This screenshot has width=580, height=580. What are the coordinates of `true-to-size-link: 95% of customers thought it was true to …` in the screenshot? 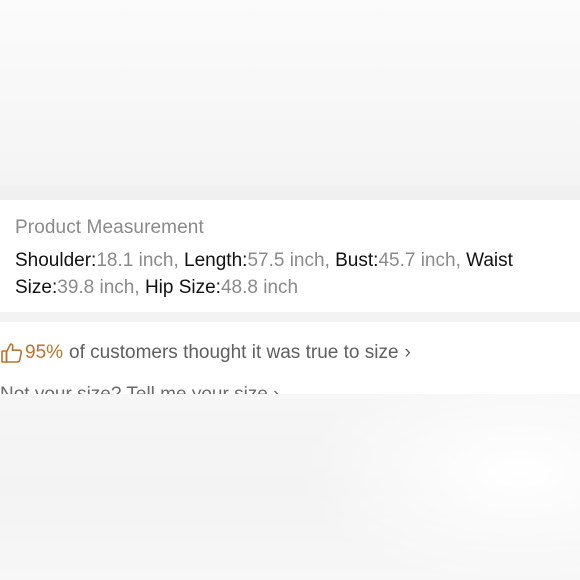 It's located at (205, 353).